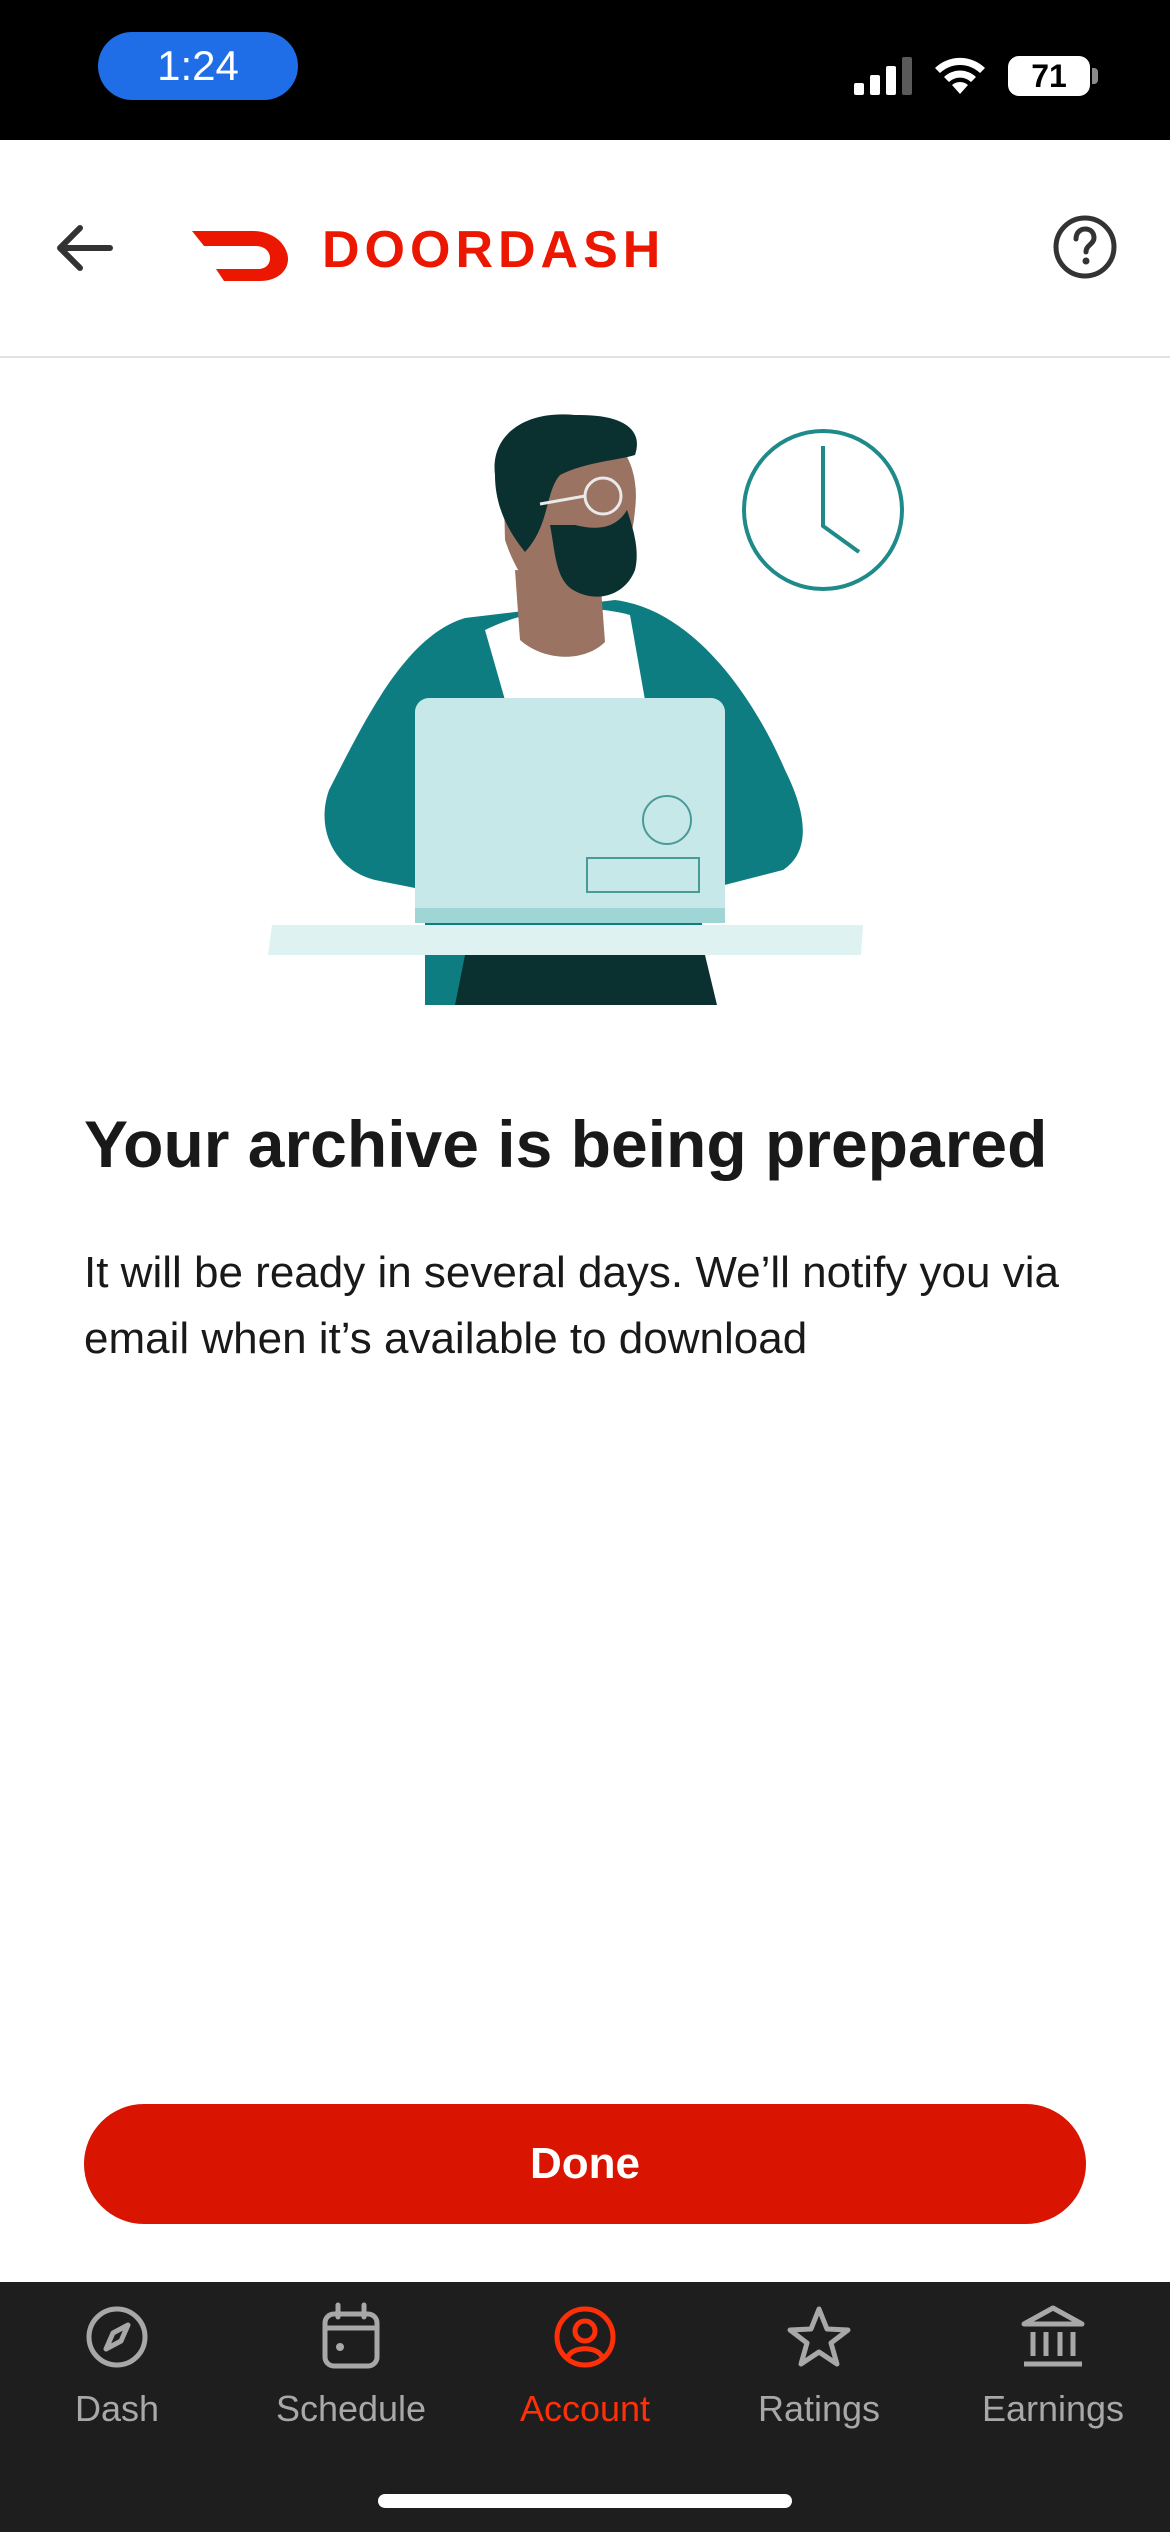 The image size is (1170, 2532). I want to click on nav-label-account: Account, so click(585, 2408).